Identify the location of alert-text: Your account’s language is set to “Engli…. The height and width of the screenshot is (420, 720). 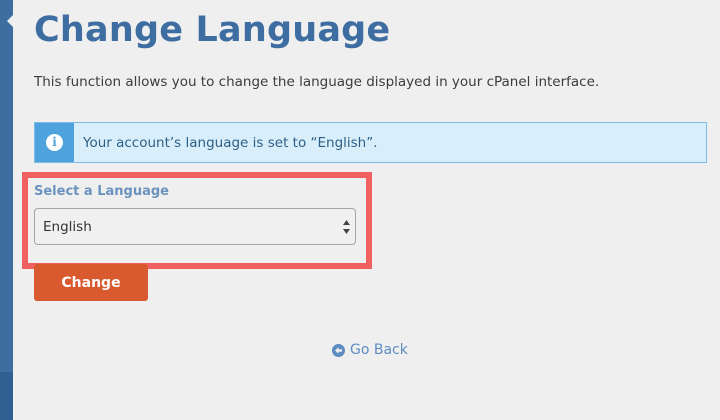
(230, 142).